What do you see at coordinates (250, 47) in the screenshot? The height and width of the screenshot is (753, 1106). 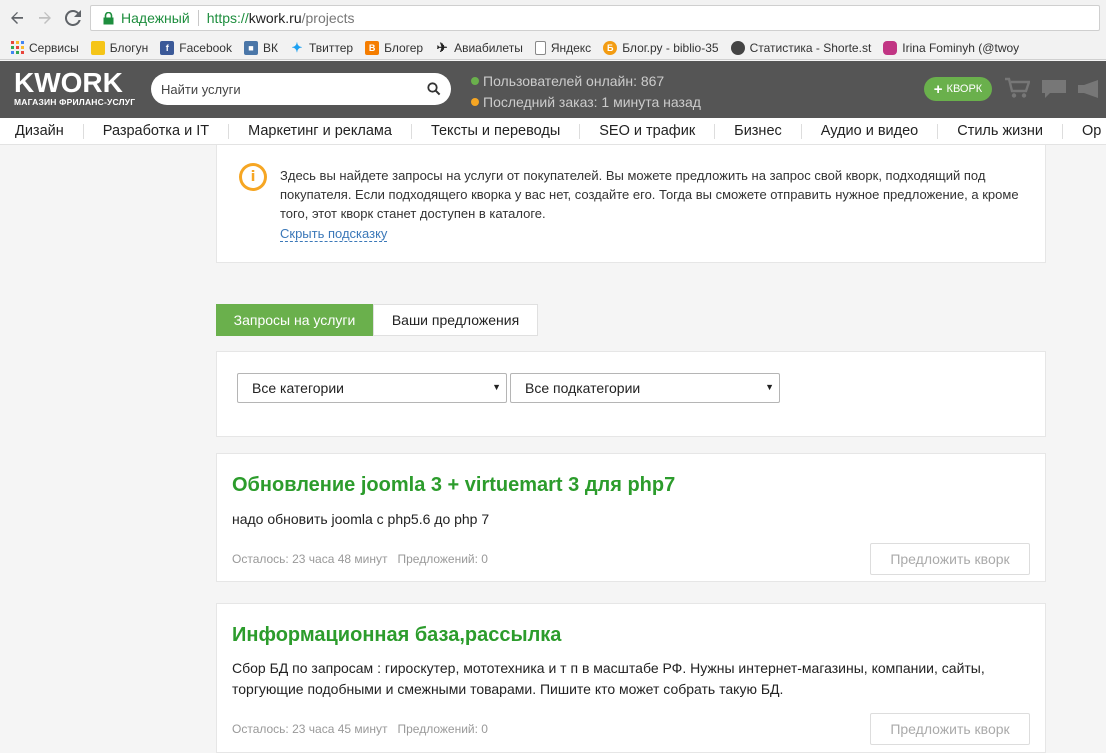 I see `vk-icon: ■` at bounding box center [250, 47].